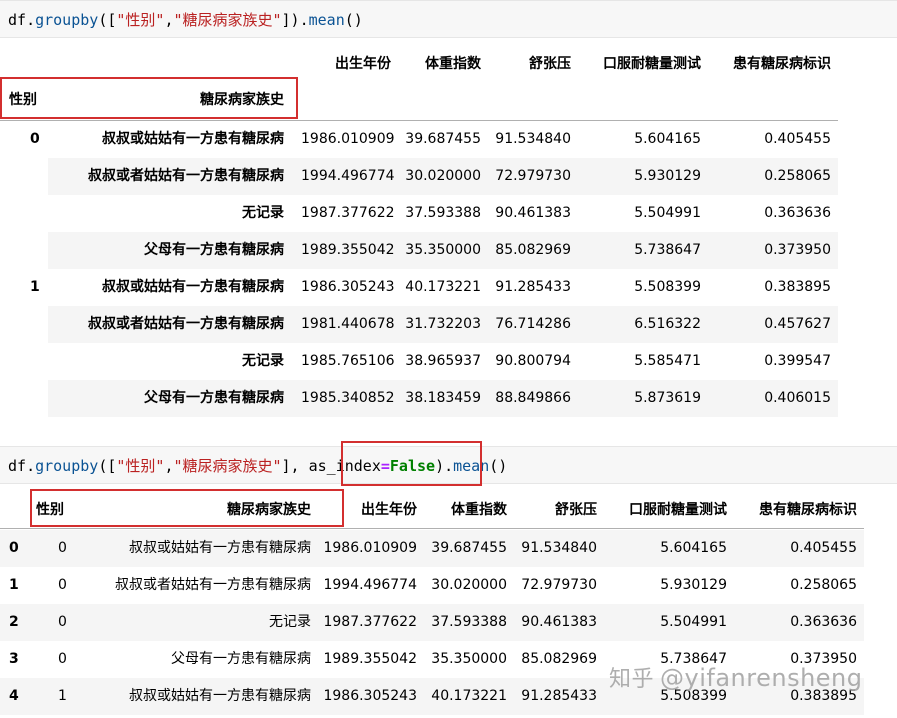 The image size is (897, 718). Describe the element at coordinates (35, 139) in the screenshot. I see `index-gender: 0` at that location.